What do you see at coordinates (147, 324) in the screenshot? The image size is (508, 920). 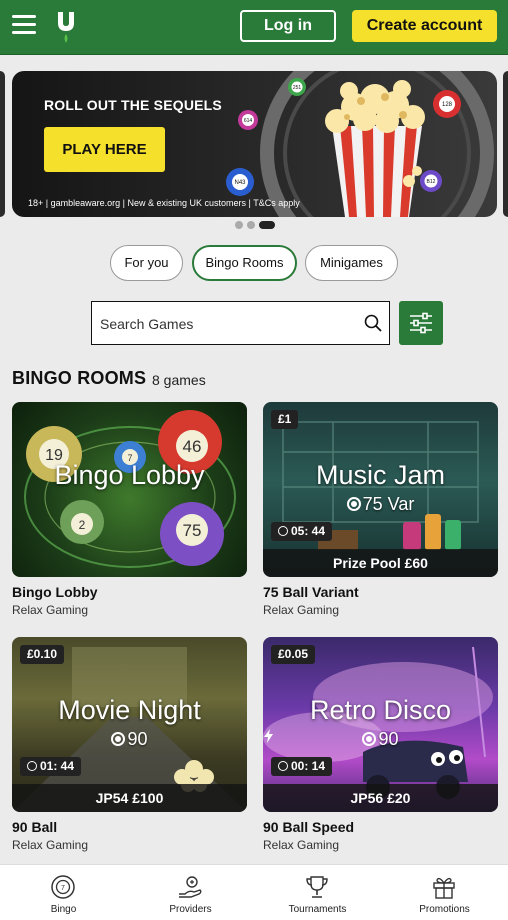 I see `search-placeholder: Search Games` at bounding box center [147, 324].